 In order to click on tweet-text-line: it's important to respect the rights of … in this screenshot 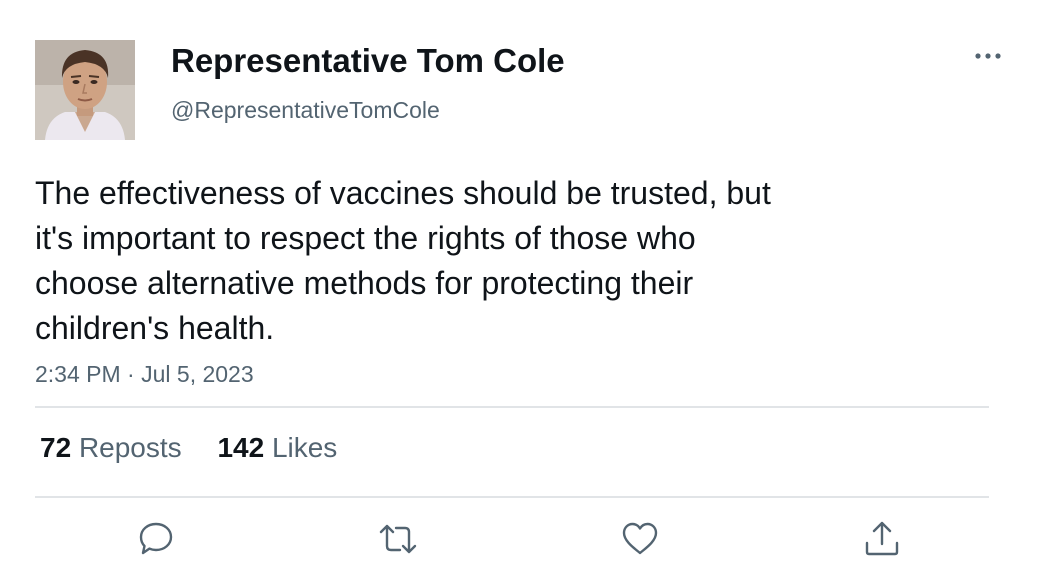, I will do `click(365, 238)`.